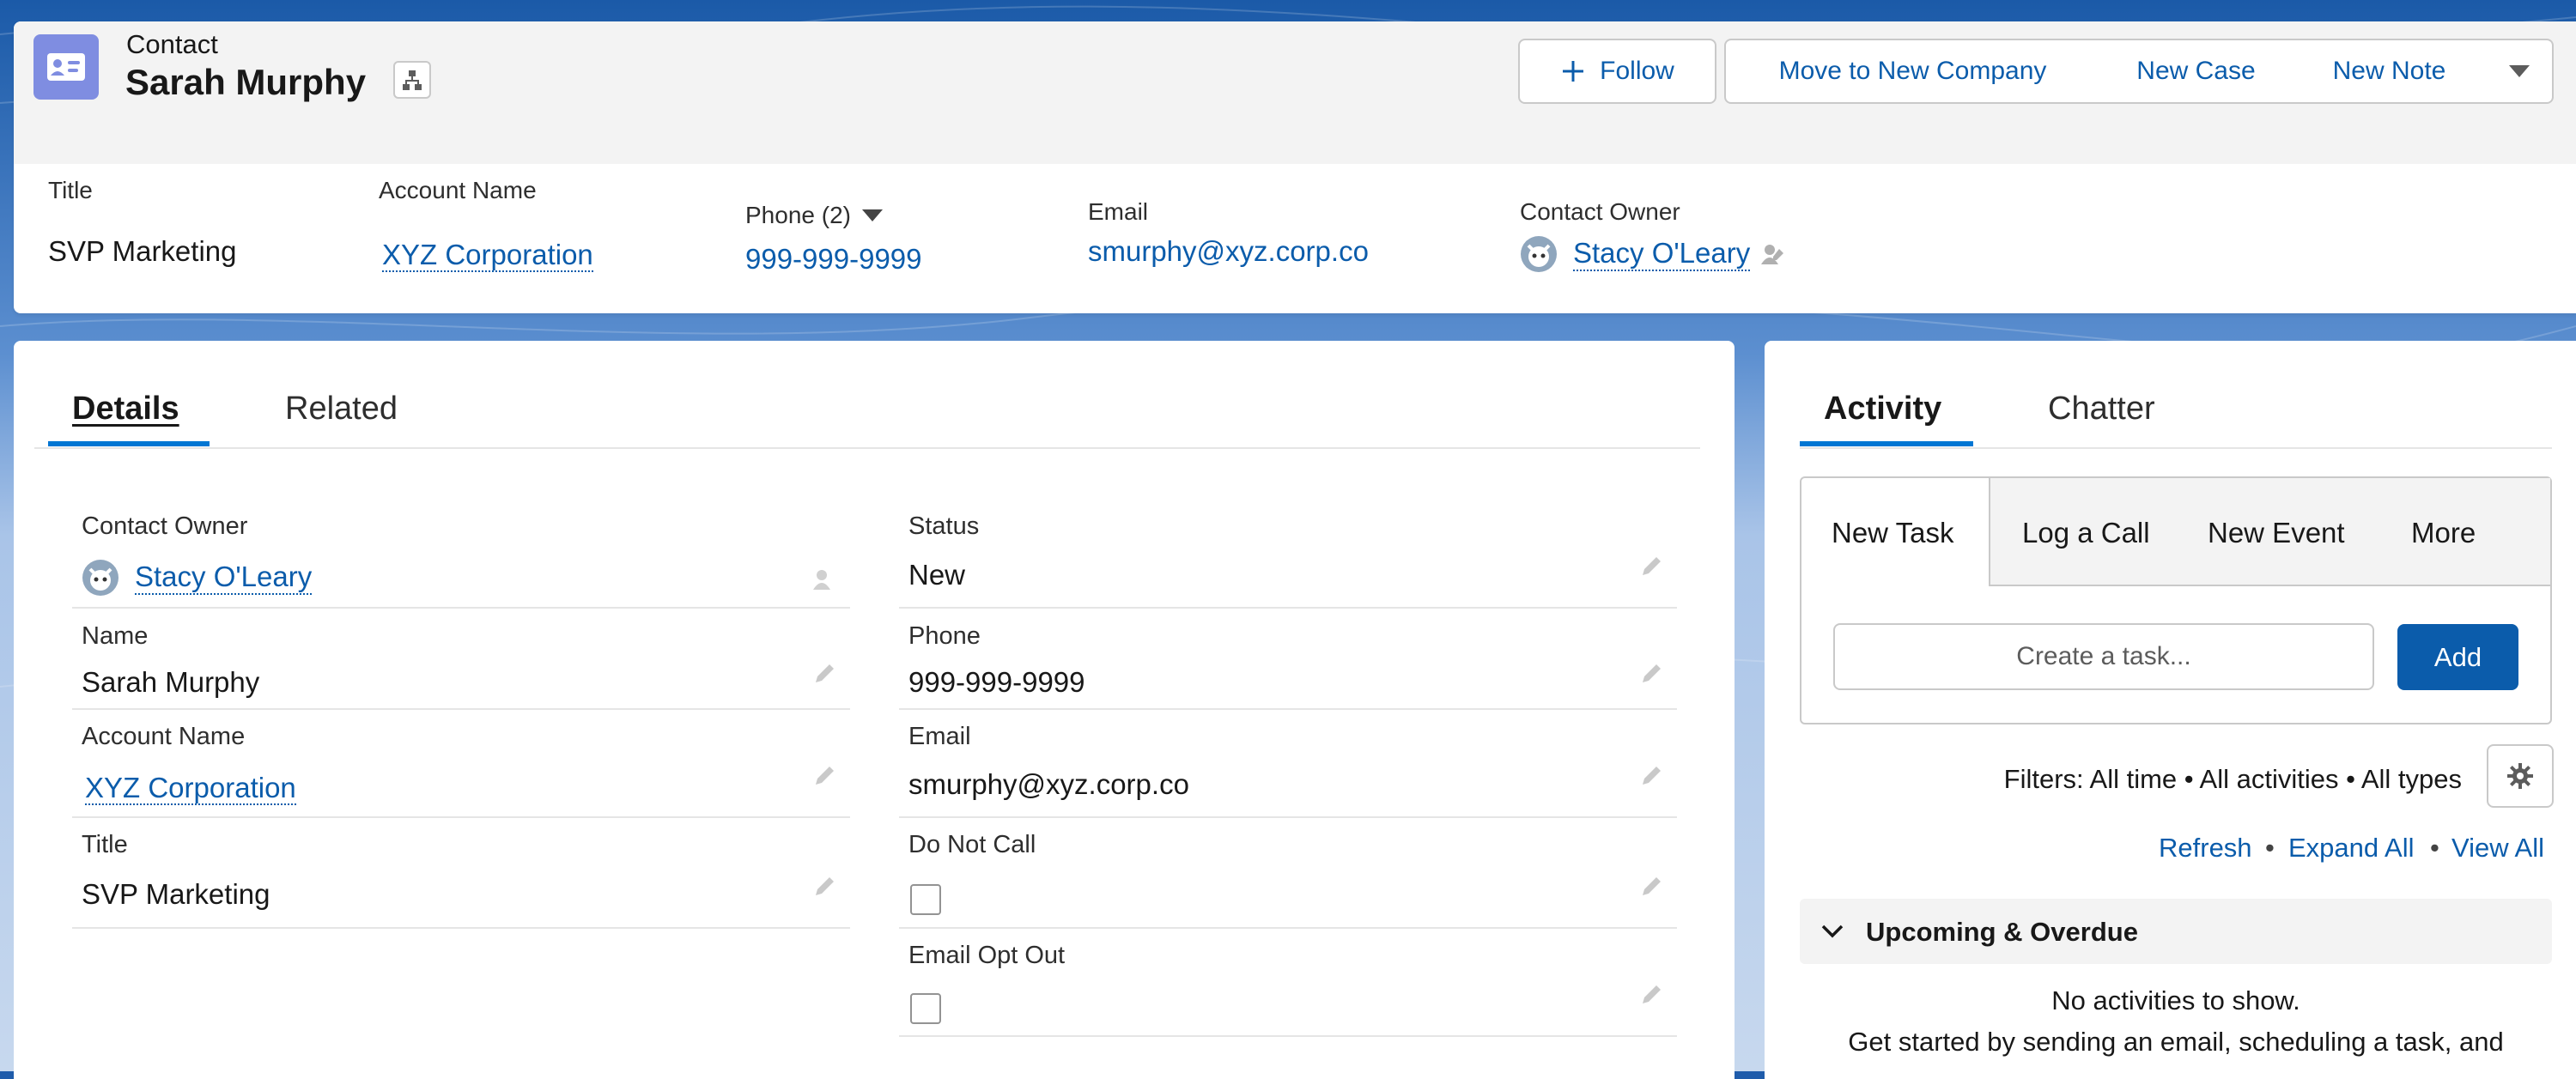  I want to click on status-label: Status, so click(944, 526).